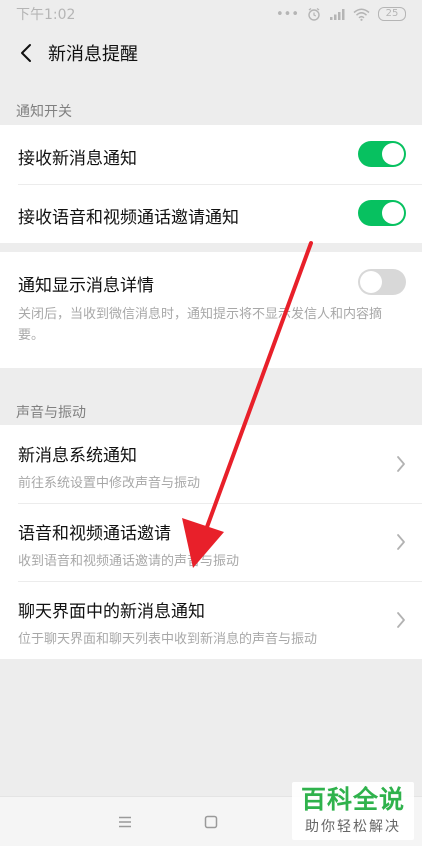 Image resolution: width=422 pixels, height=846 pixels. I want to click on toggle-receive-call-invite, so click(382, 213).